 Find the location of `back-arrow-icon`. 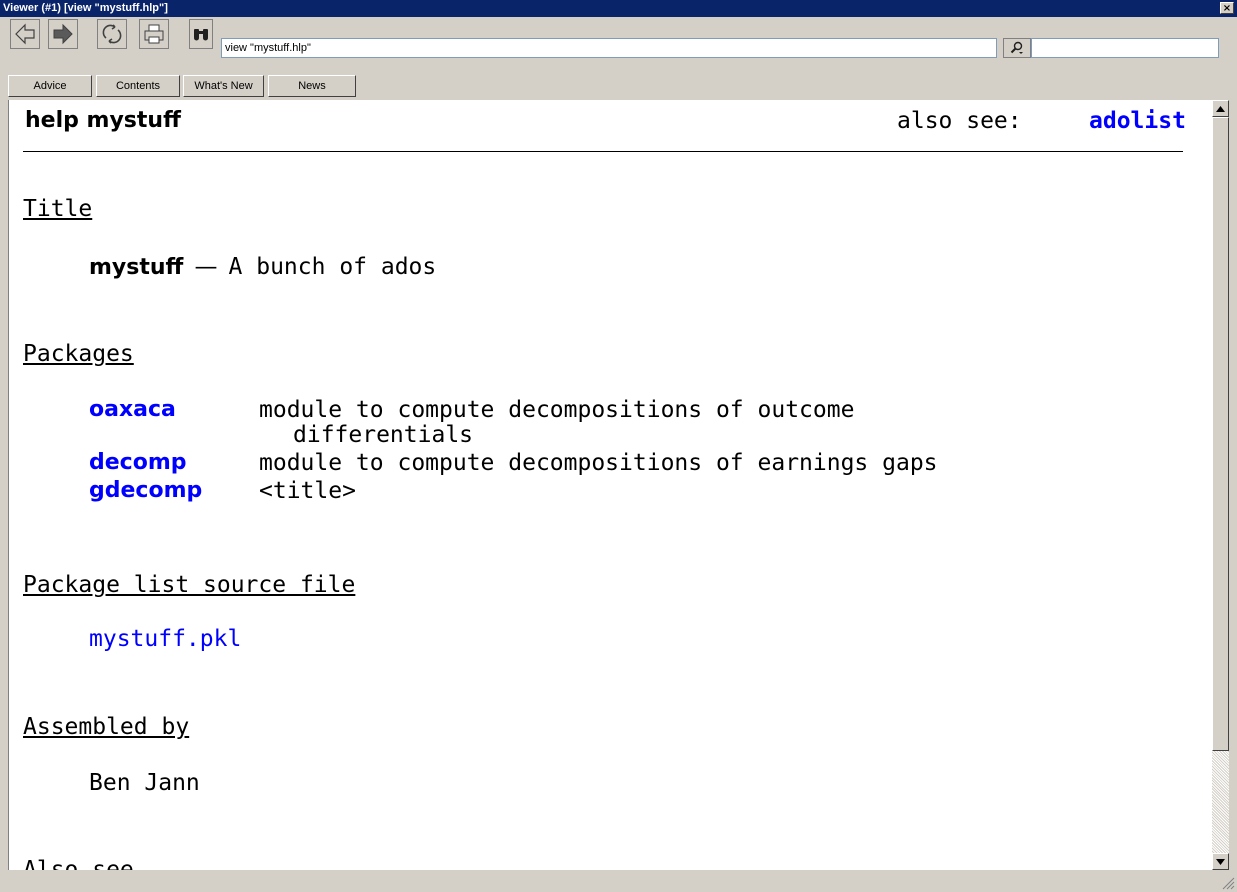

back-arrow-icon is located at coordinates (25, 34).